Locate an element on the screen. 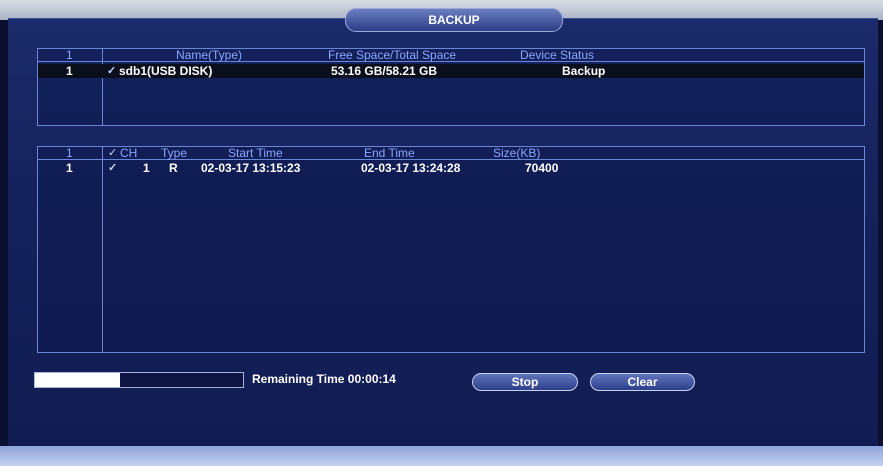  remaining-time-label: Remaining Time 00:00:14 is located at coordinates (324, 379).